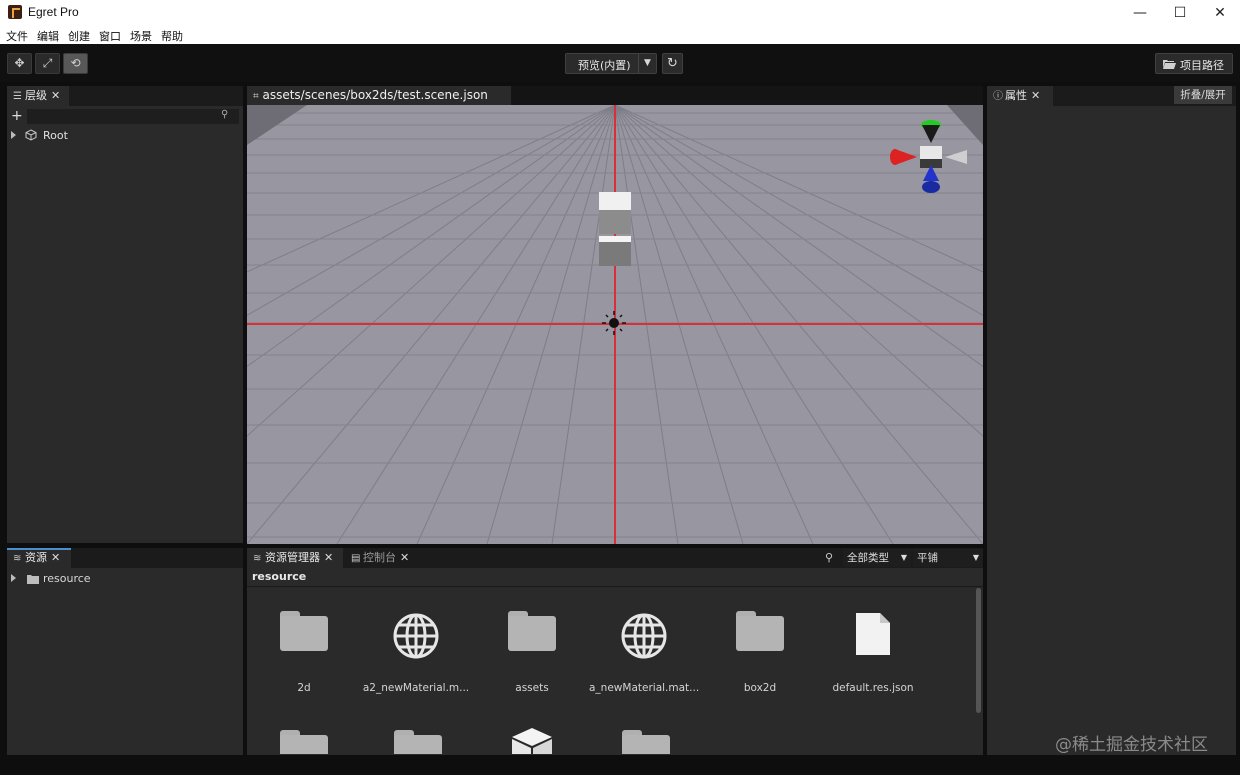 Image resolution: width=1240 pixels, height=775 pixels. I want to click on maximize-button: ☐, so click(1180, 13).